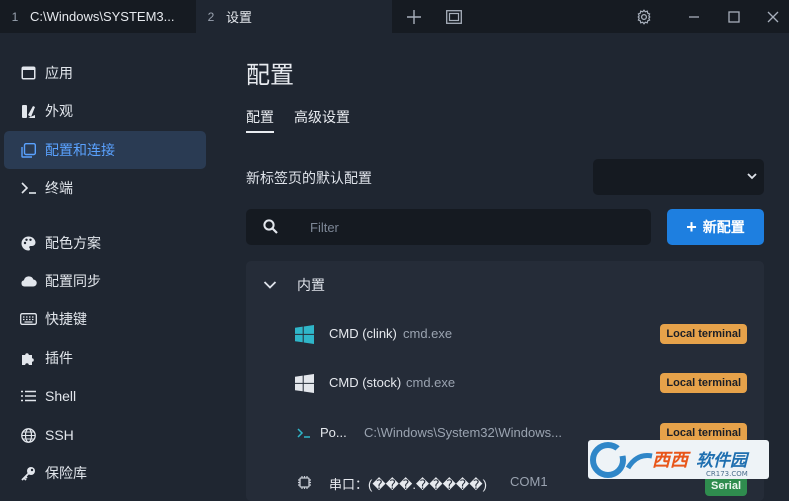 This screenshot has width=789, height=501. I want to click on profile-command: COM1, so click(529, 481).